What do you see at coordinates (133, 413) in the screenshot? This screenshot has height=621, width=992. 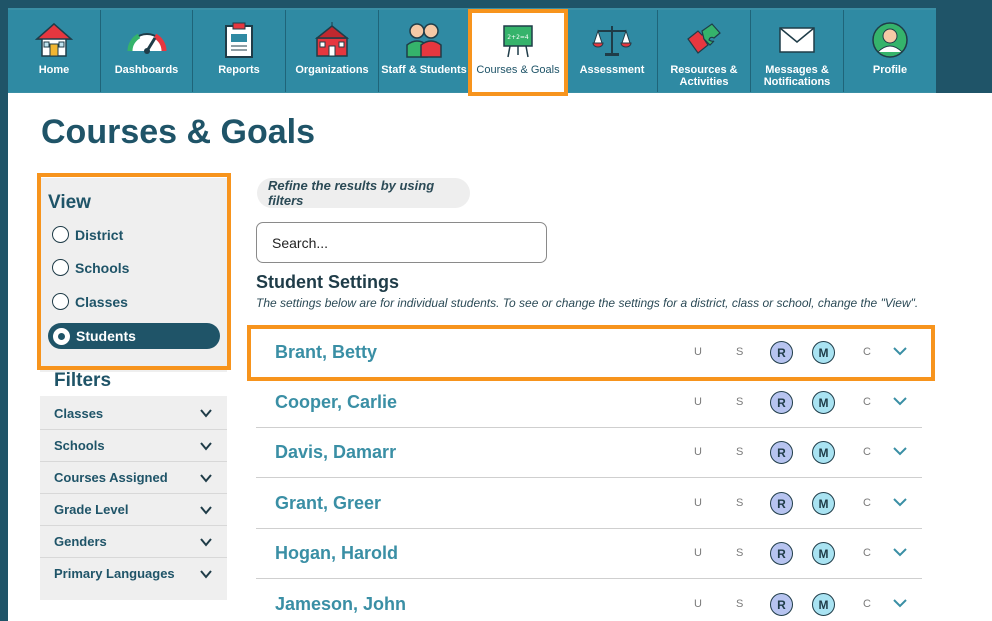 I see `filter-classes: Classes` at bounding box center [133, 413].